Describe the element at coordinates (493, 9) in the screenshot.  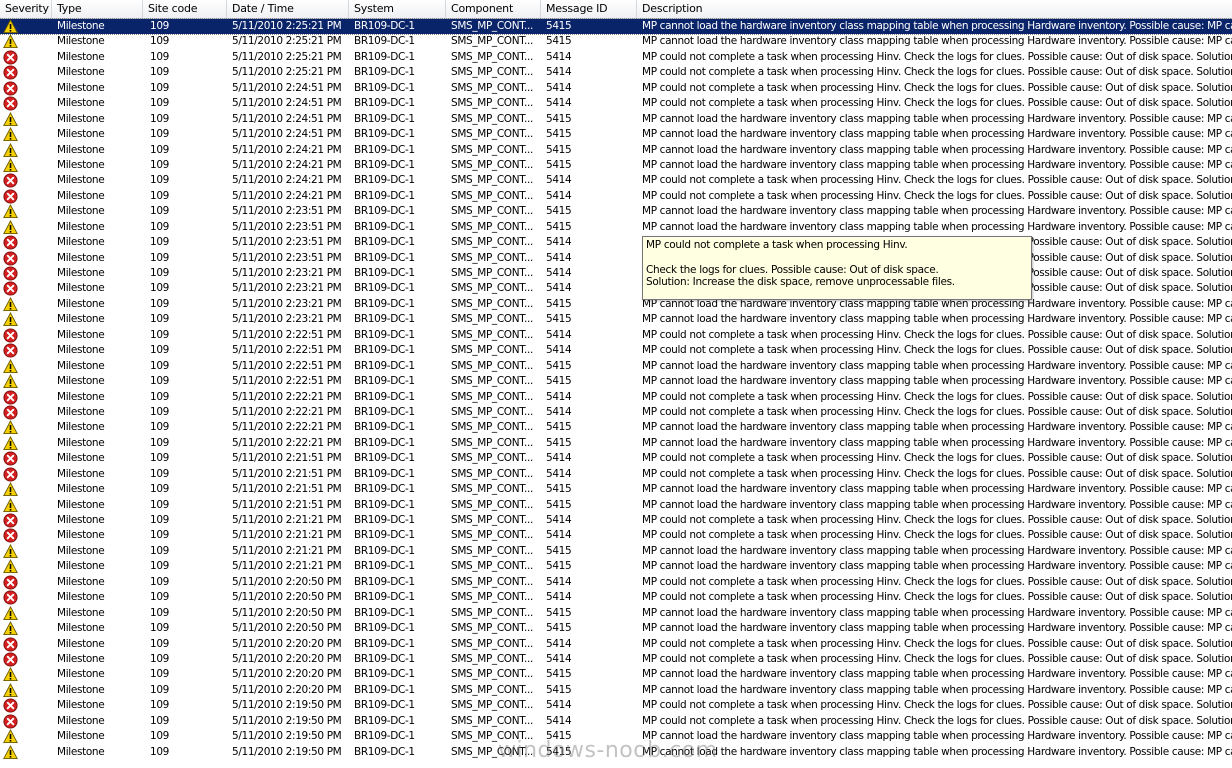
I see `column-header-component: Component` at that location.